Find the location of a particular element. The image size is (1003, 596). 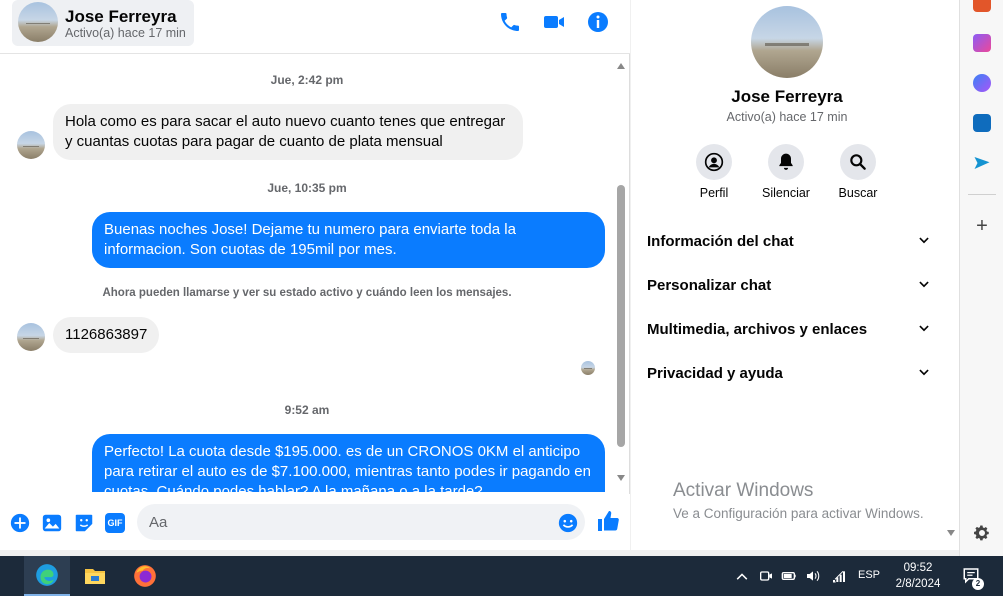

timestamp: Jue, 2:42 pm is located at coordinates (307, 80).